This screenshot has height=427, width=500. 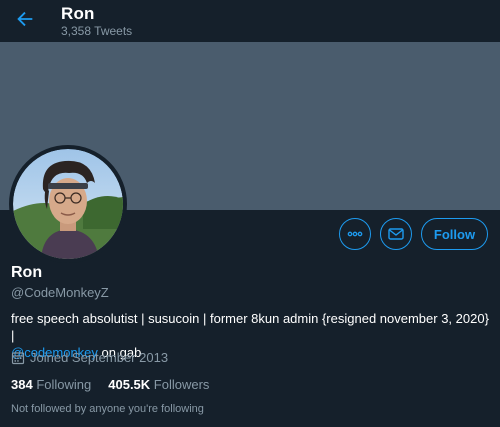 What do you see at coordinates (64, 384) in the screenshot?
I see `following-label: Following` at bounding box center [64, 384].